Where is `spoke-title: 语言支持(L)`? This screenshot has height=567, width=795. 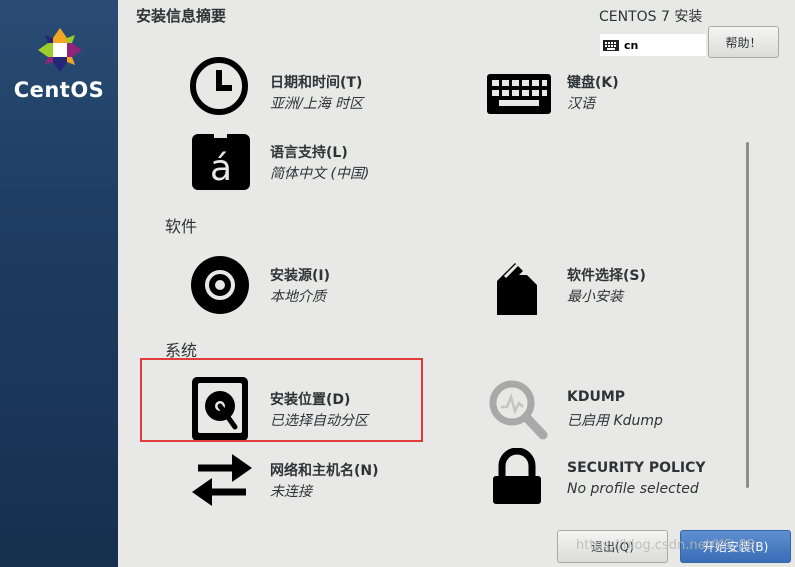
spoke-title: 语言支持(L) is located at coordinates (309, 153).